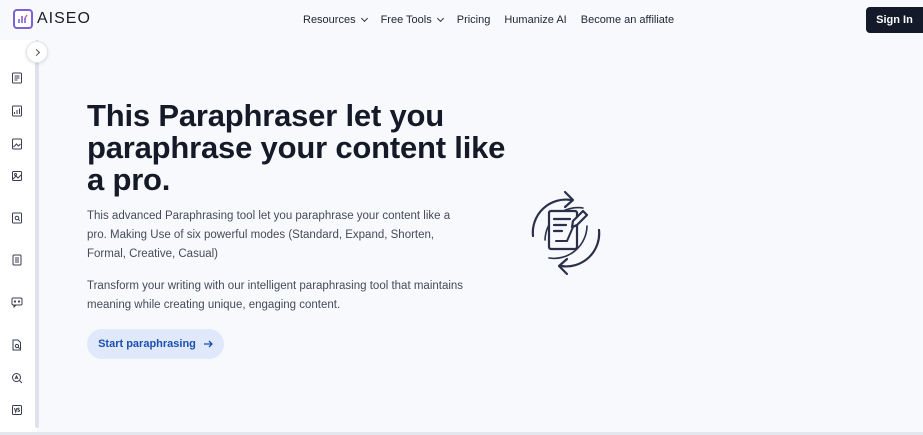 Image resolution: width=923 pixels, height=435 pixels. I want to click on nav-humanize-ai: Humanize AI, so click(535, 20).